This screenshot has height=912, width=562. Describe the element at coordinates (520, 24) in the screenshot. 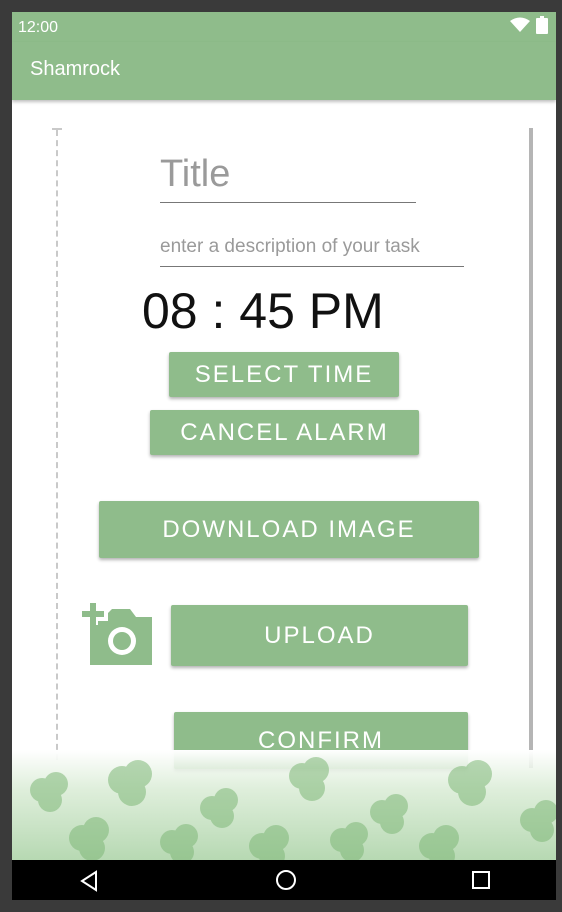

I see `wifi-icon` at that location.